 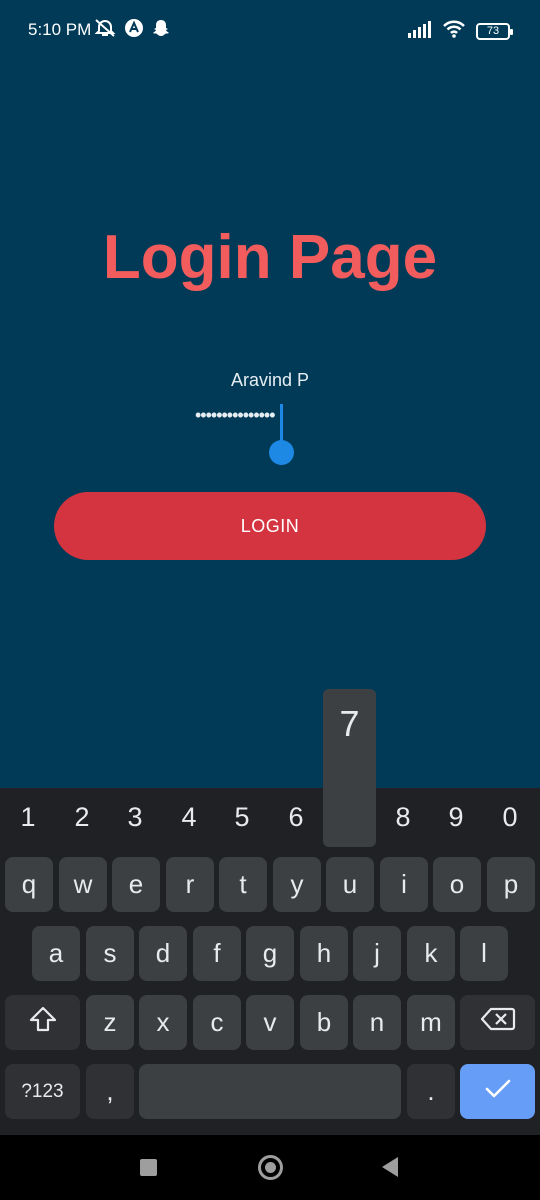 What do you see at coordinates (240, 418) in the screenshot?
I see `password-field: •••••••••••••••` at bounding box center [240, 418].